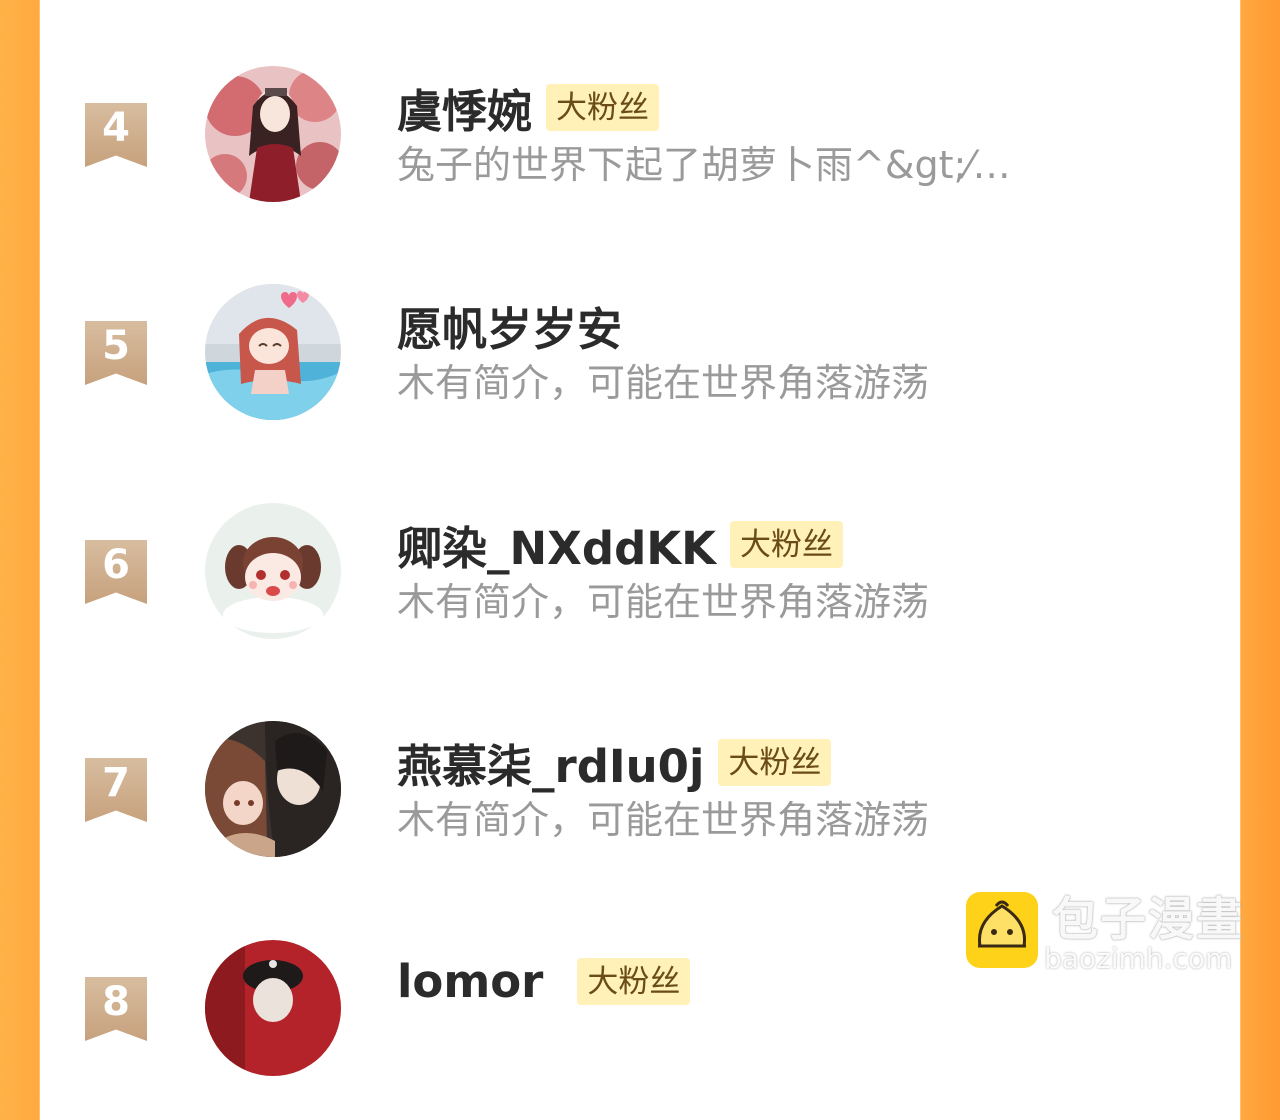 The image size is (1280, 1120). What do you see at coordinates (556, 544) in the screenshot?
I see `fan-name: 卿染_NXddKK` at bounding box center [556, 544].